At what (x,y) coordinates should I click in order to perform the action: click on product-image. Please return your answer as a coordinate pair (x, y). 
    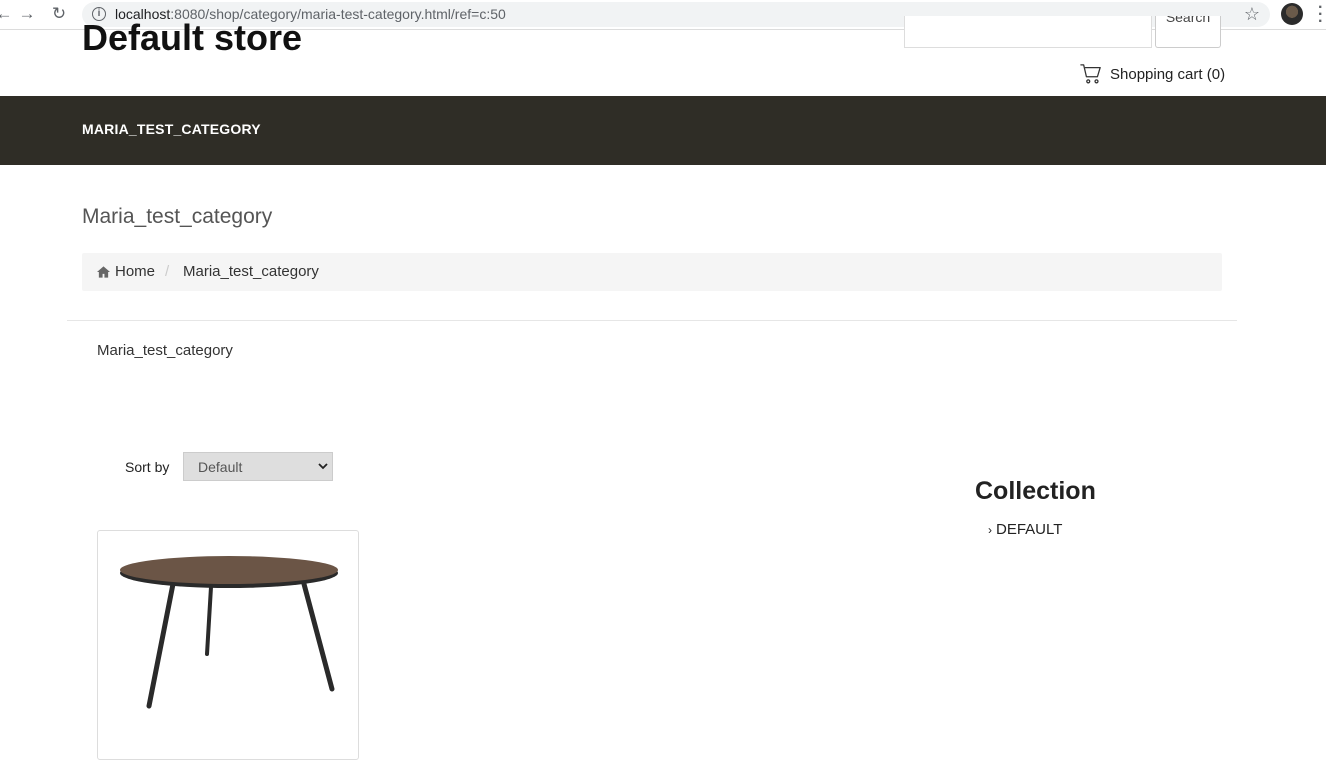
    Looking at the image, I should click on (229, 631).